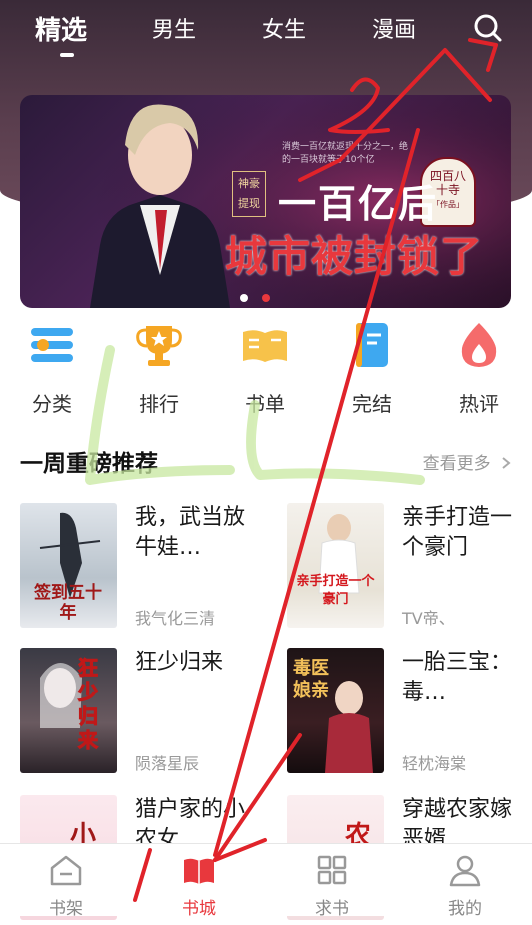 Image resolution: width=532 pixels, height=925 pixels. Describe the element at coordinates (266, 462) in the screenshot. I see `section-header: 一周重磅推荐 查看更多` at that location.